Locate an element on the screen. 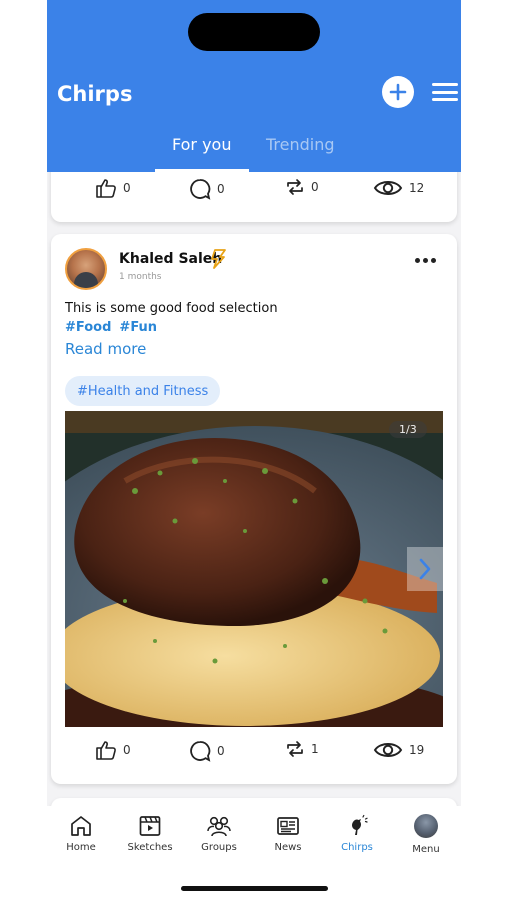  view-count: 12 is located at coordinates (417, 188).